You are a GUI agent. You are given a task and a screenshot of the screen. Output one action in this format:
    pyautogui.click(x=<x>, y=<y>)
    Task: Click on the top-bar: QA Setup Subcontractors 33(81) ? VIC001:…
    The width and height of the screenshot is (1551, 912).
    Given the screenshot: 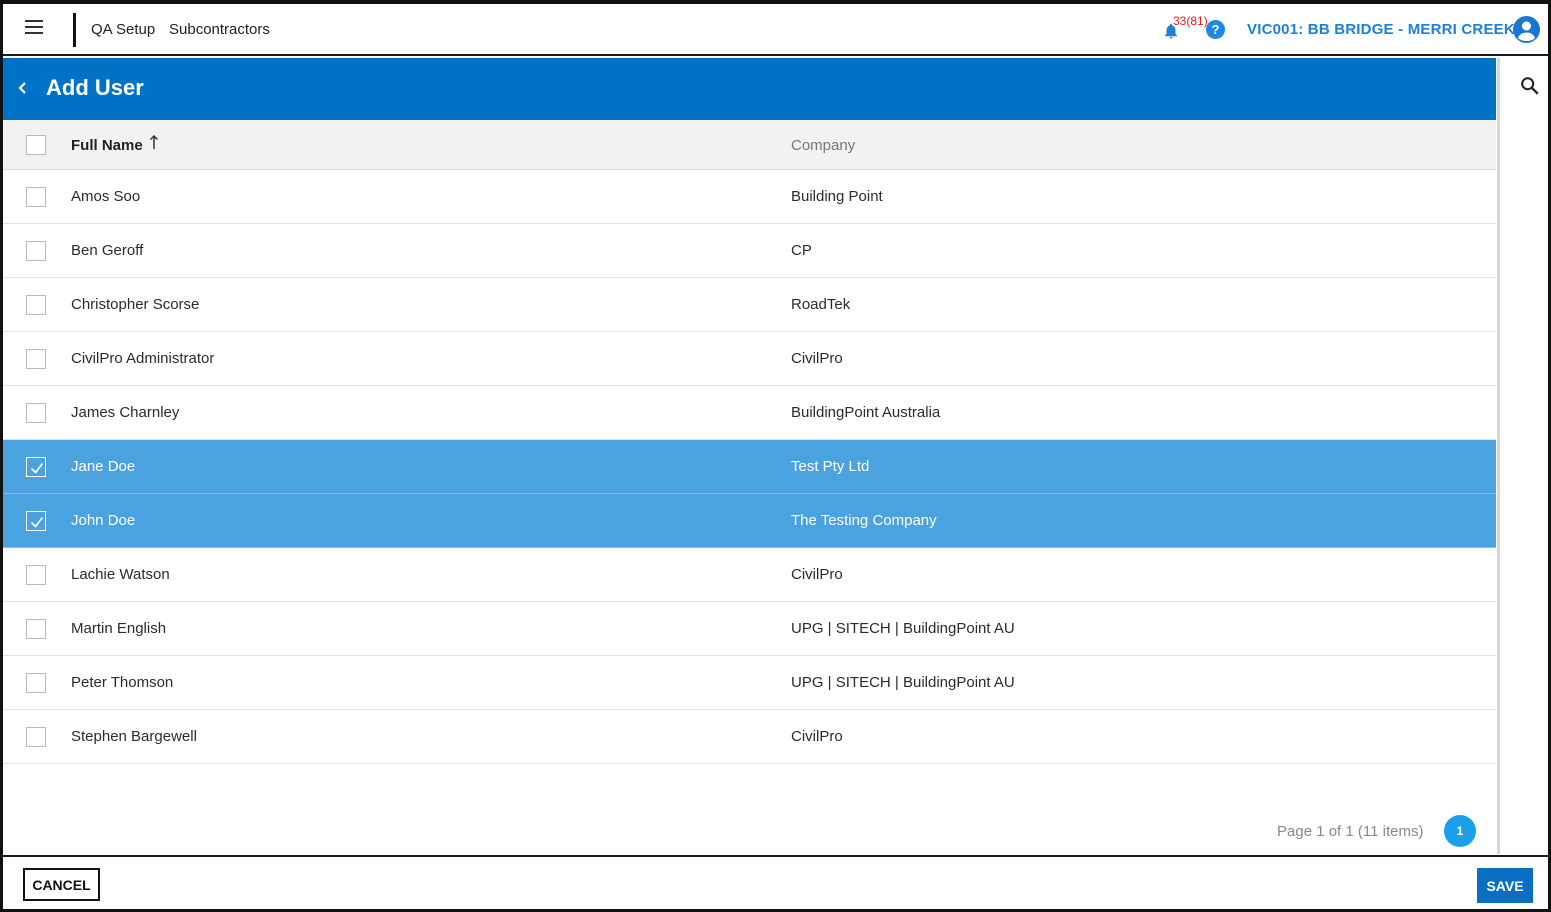 What is the action you would take?
    pyautogui.click(x=775, y=30)
    